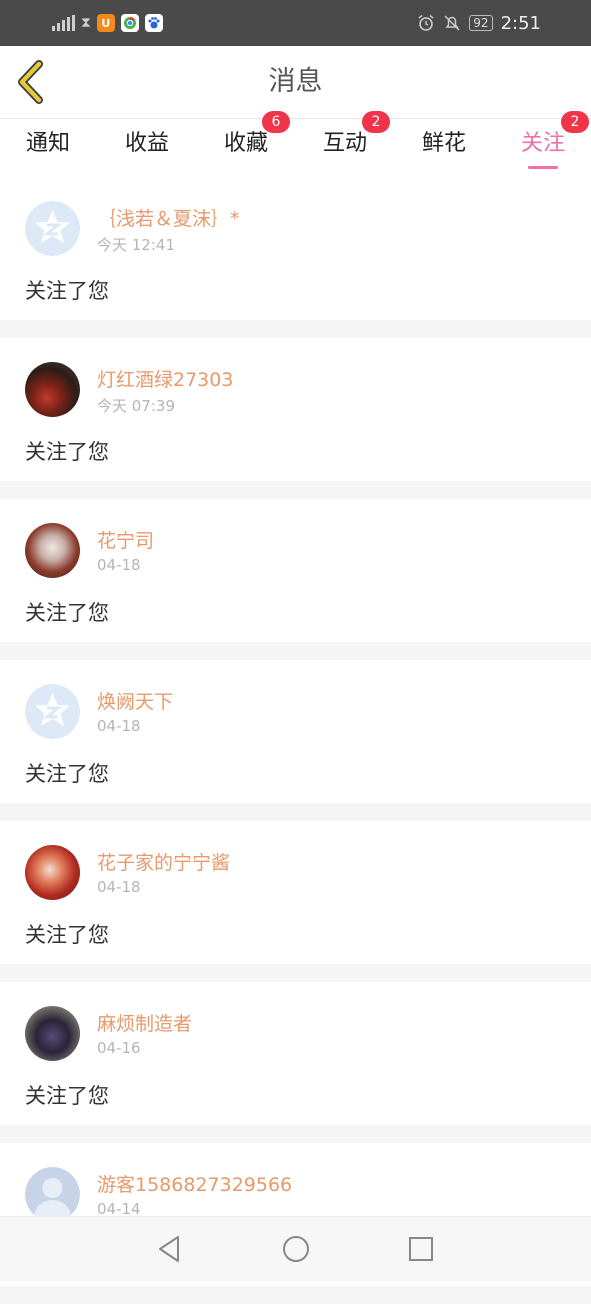  What do you see at coordinates (47, 143) in the screenshot?
I see `tab-label: 通知` at bounding box center [47, 143].